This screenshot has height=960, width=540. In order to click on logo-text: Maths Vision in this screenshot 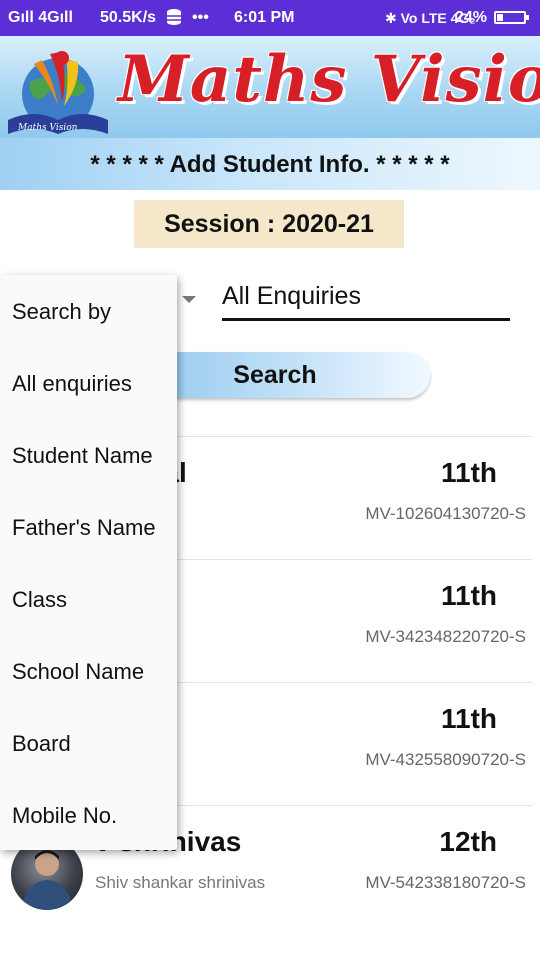, I will do `click(47, 128)`.